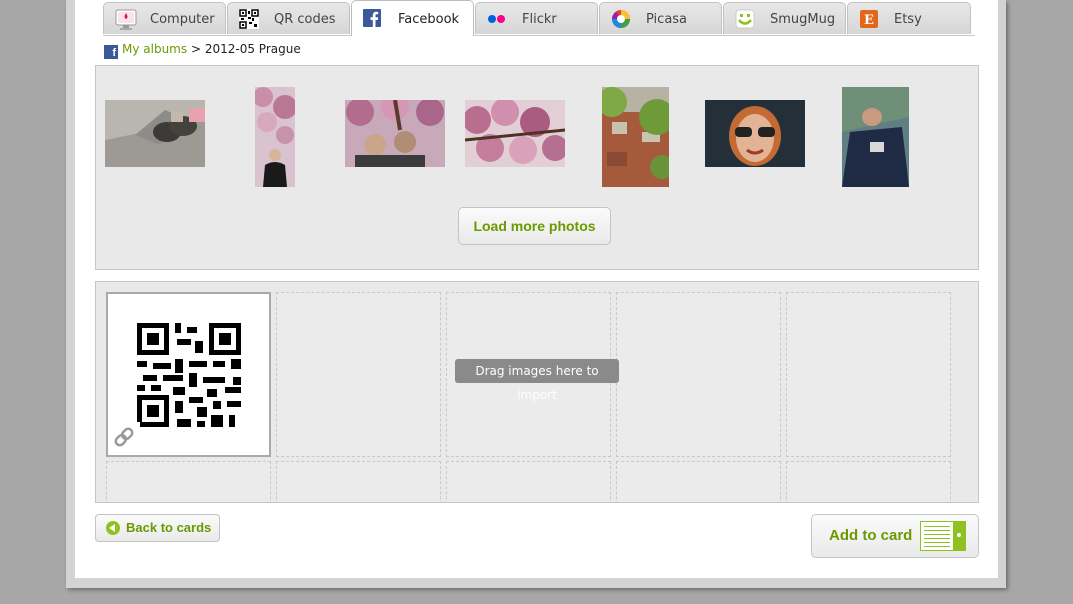  I want to click on tab-label: QR codes, so click(305, 19).